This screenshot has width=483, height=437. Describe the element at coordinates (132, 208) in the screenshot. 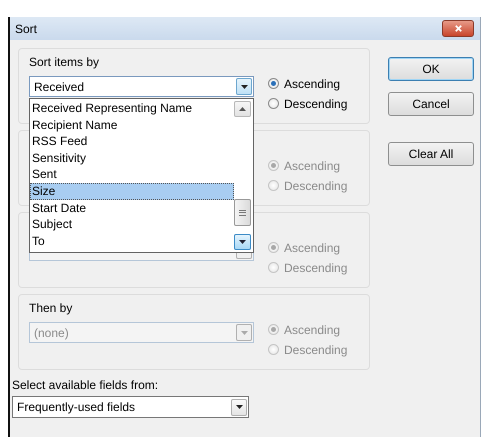

I see `list-item: Start Date` at that location.